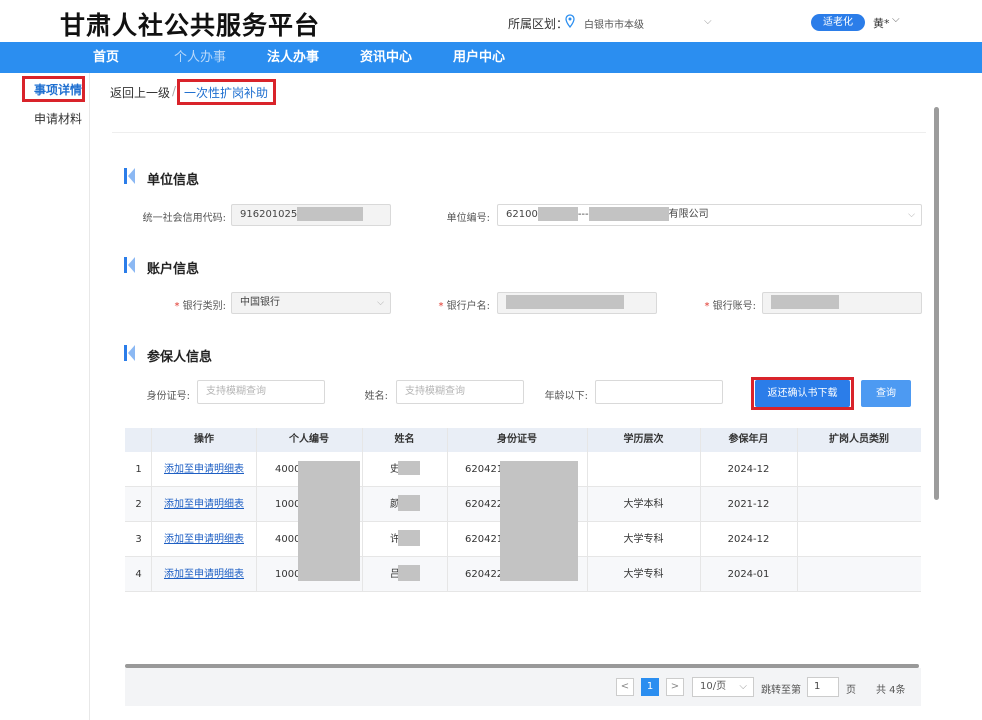  I want to click on jump-label: 跳转至第, so click(781, 690).